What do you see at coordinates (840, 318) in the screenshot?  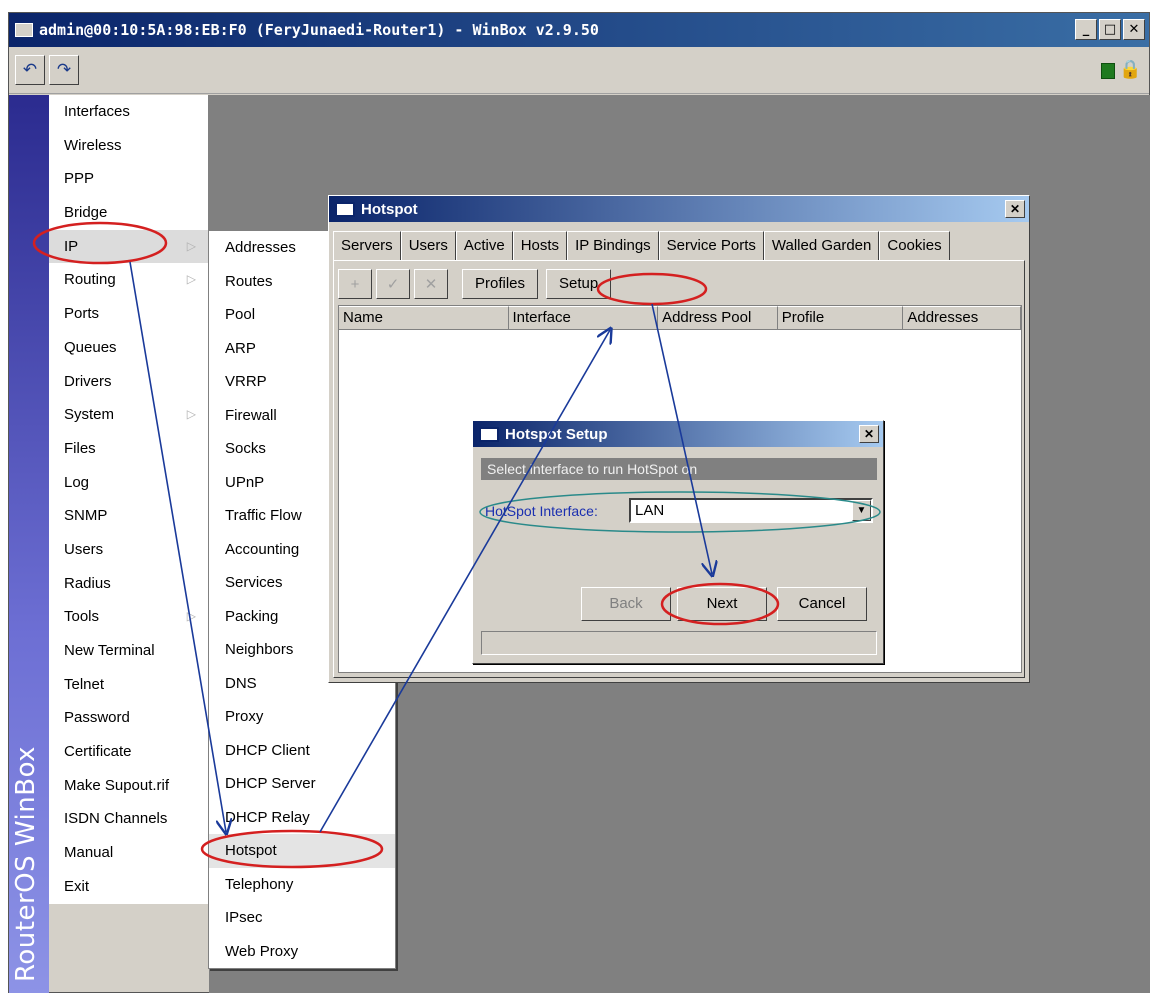 I see `column-header-profile: Profile` at bounding box center [840, 318].